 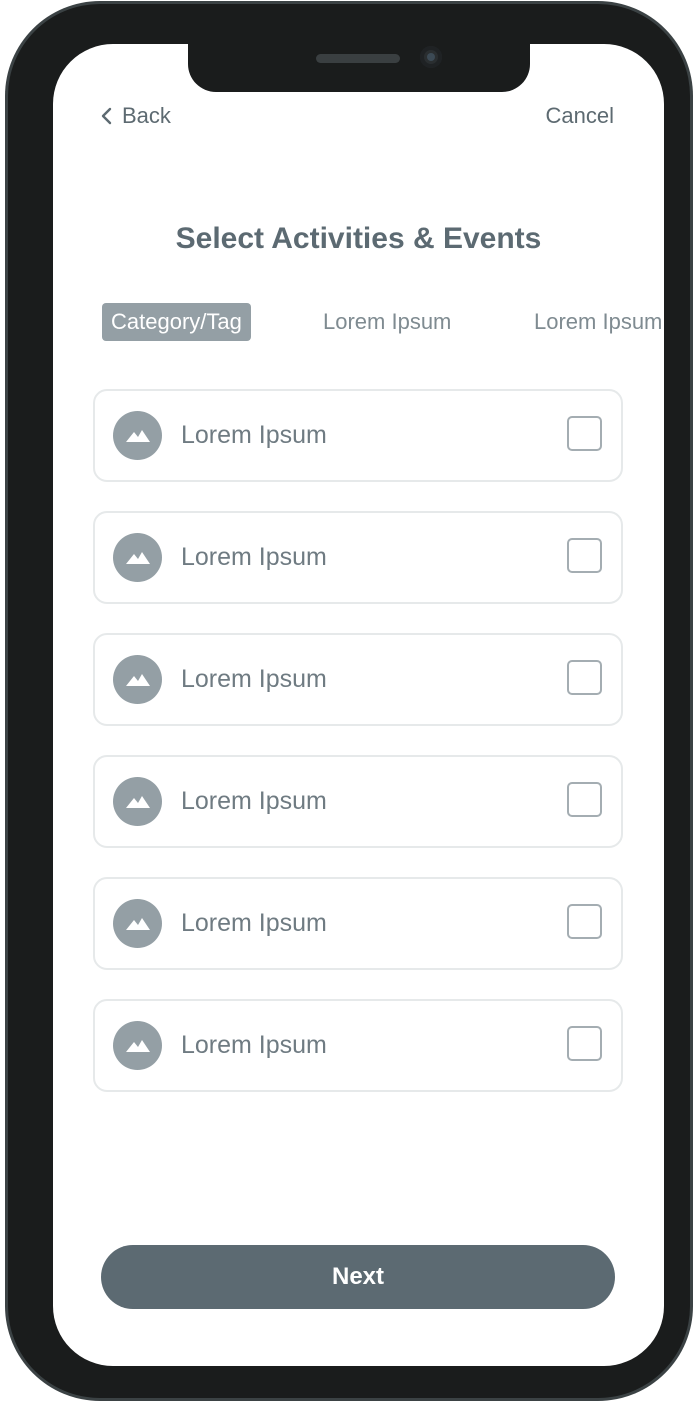 I want to click on power-button, so click(x=685, y=408).